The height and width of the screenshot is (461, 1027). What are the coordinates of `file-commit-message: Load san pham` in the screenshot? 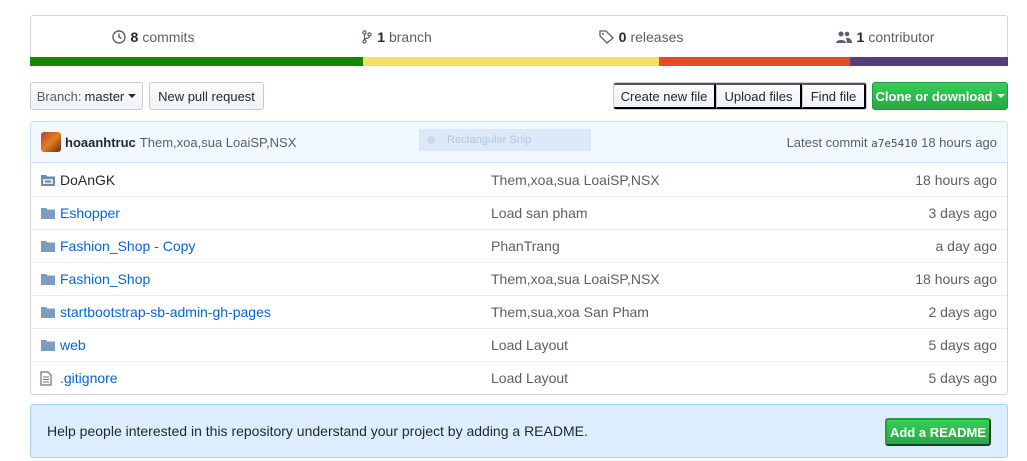 It's located at (641, 213).